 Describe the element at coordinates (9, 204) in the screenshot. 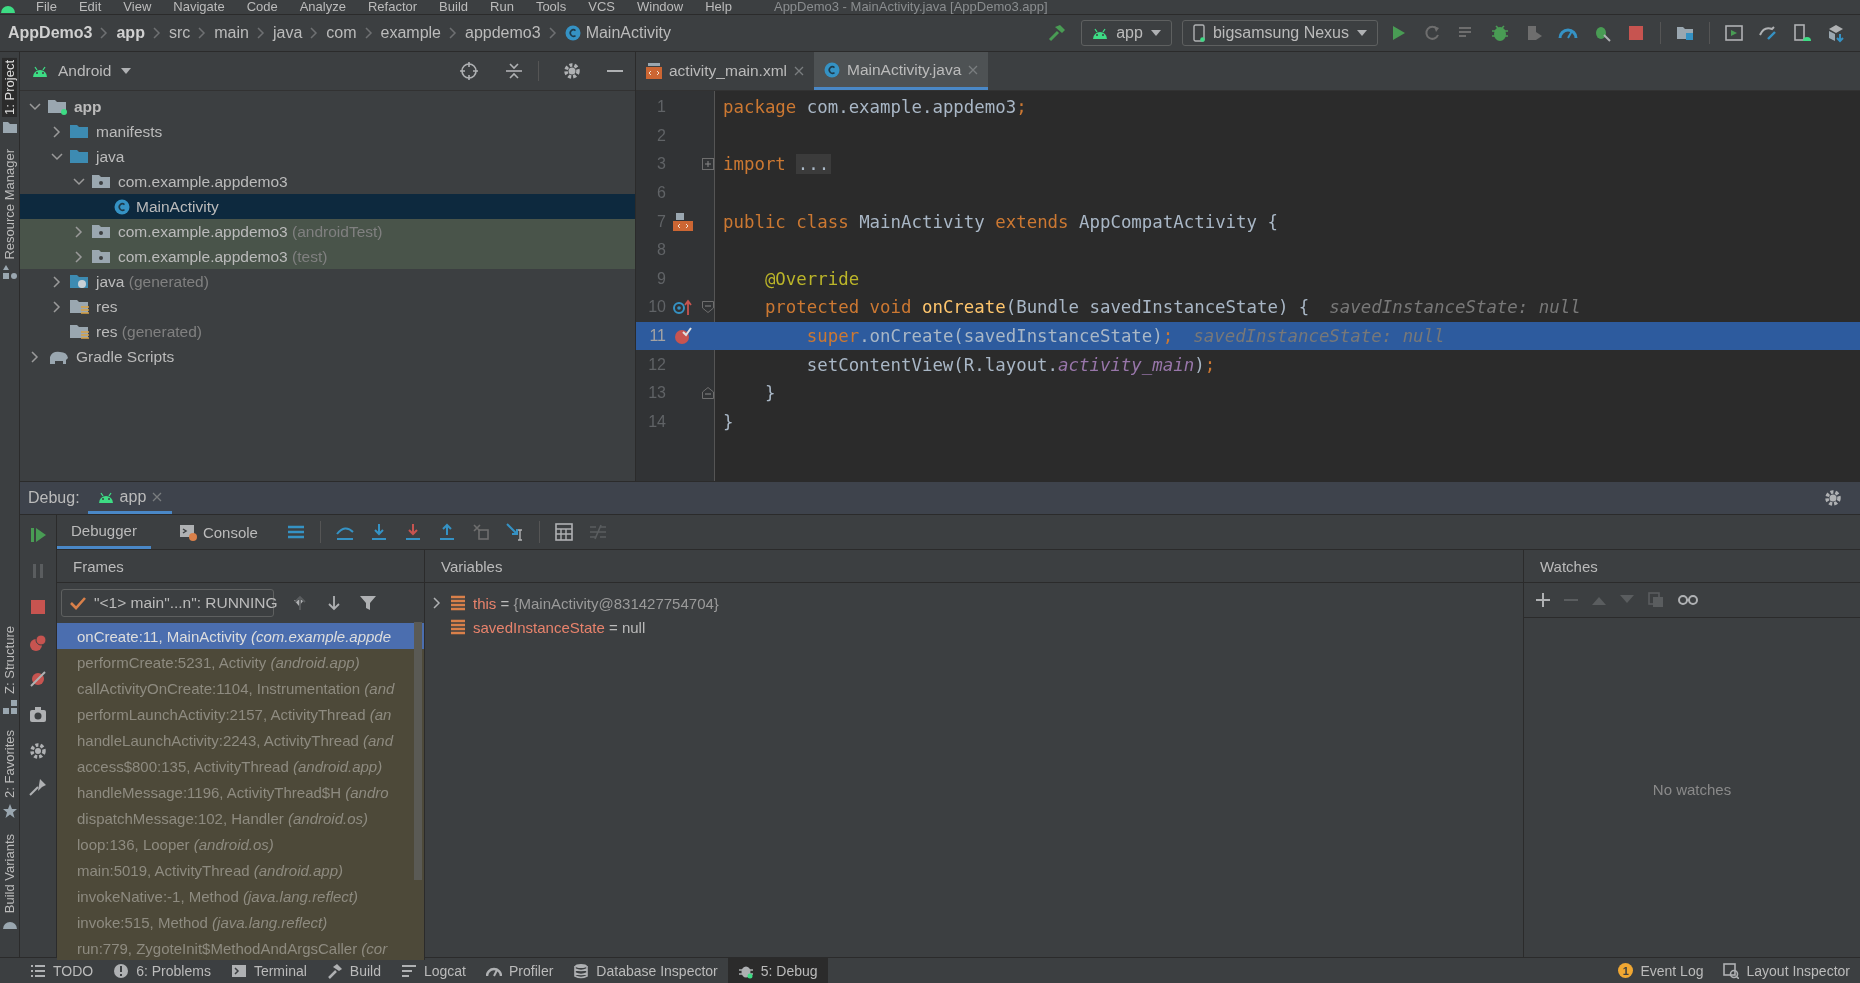

I see `side-tab: Resource Manager` at that location.